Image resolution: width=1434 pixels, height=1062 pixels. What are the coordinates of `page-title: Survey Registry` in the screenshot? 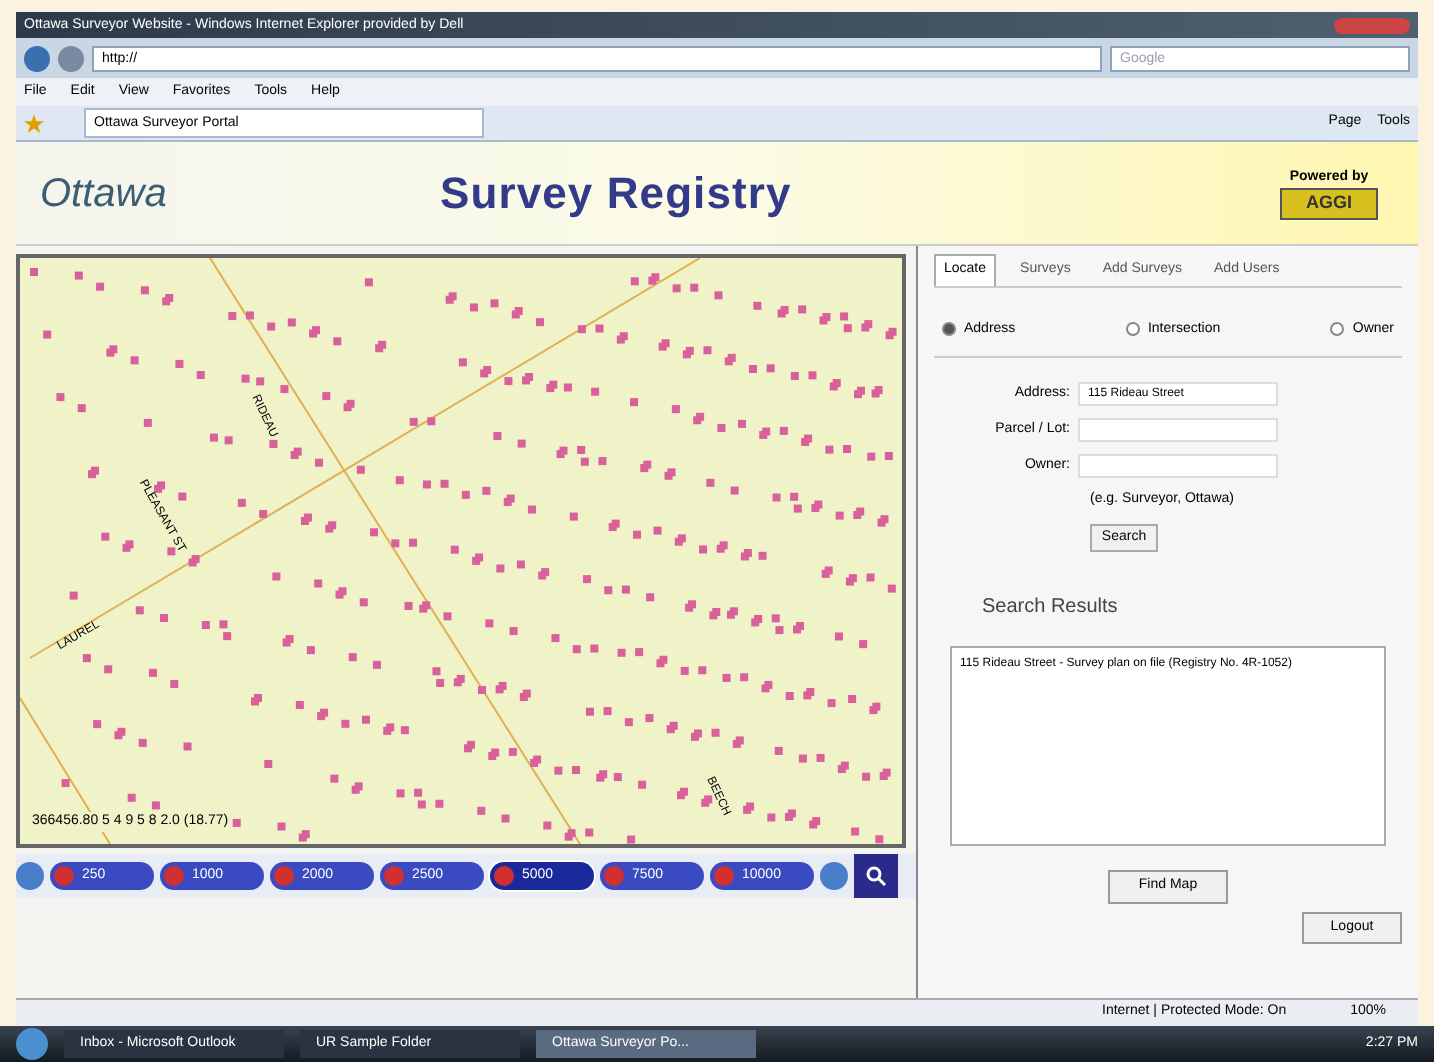 It's located at (617, 194).